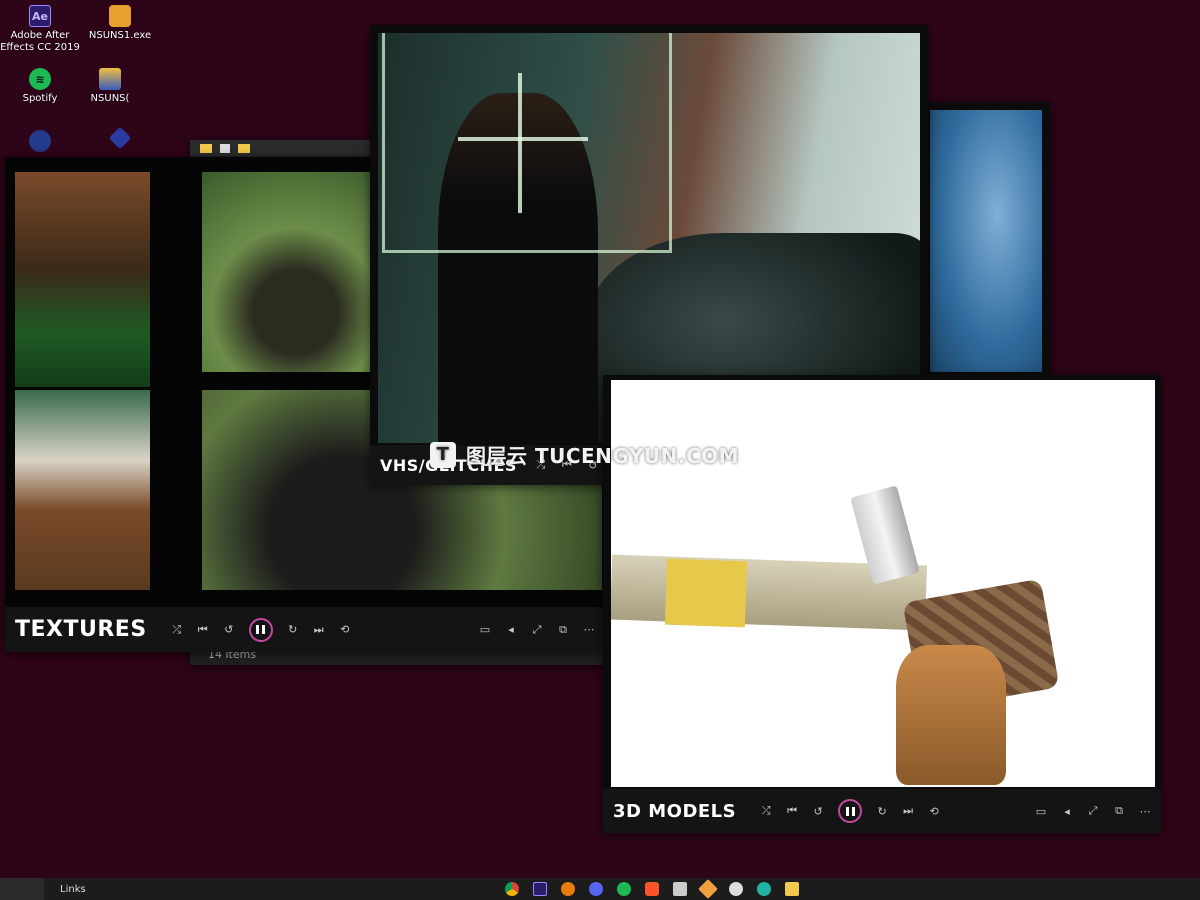  I want to click on boot, so click(951, 715).